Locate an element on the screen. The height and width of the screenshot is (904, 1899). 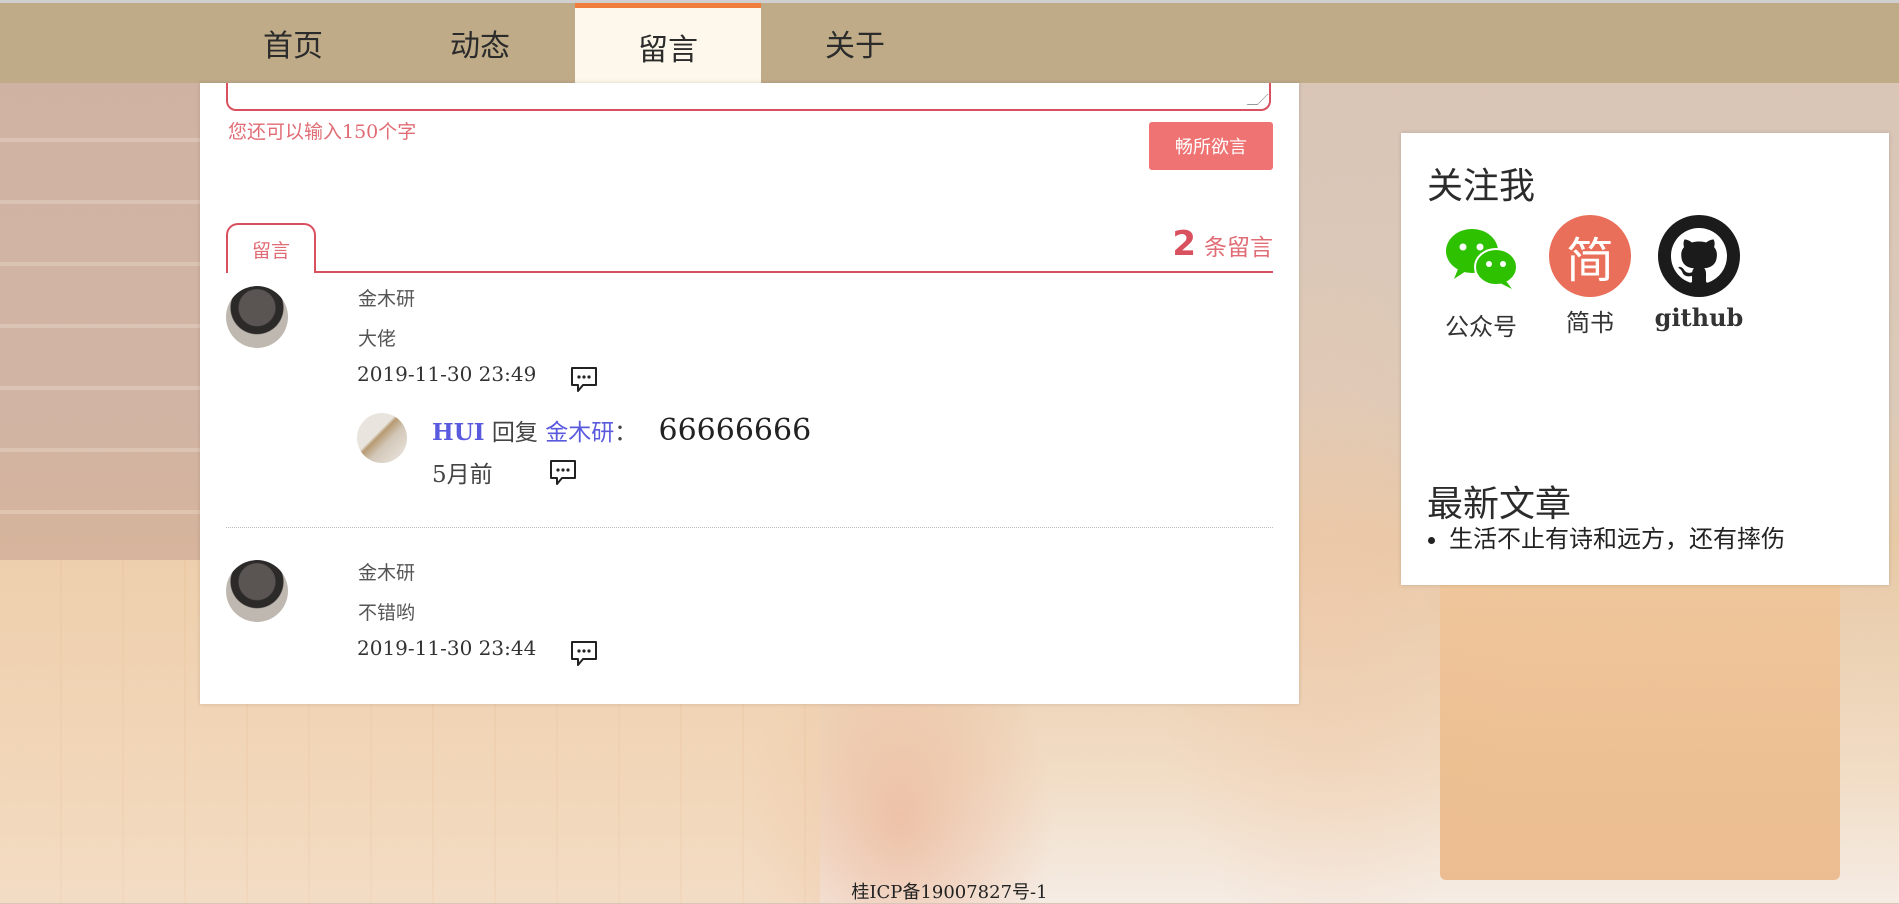
comment-text: 不错哟 is located at coordinates (387, 613).